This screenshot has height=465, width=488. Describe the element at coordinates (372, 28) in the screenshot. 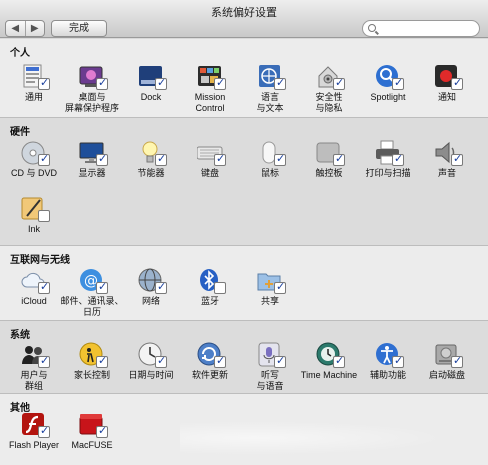

I see `search-icon` at that location.